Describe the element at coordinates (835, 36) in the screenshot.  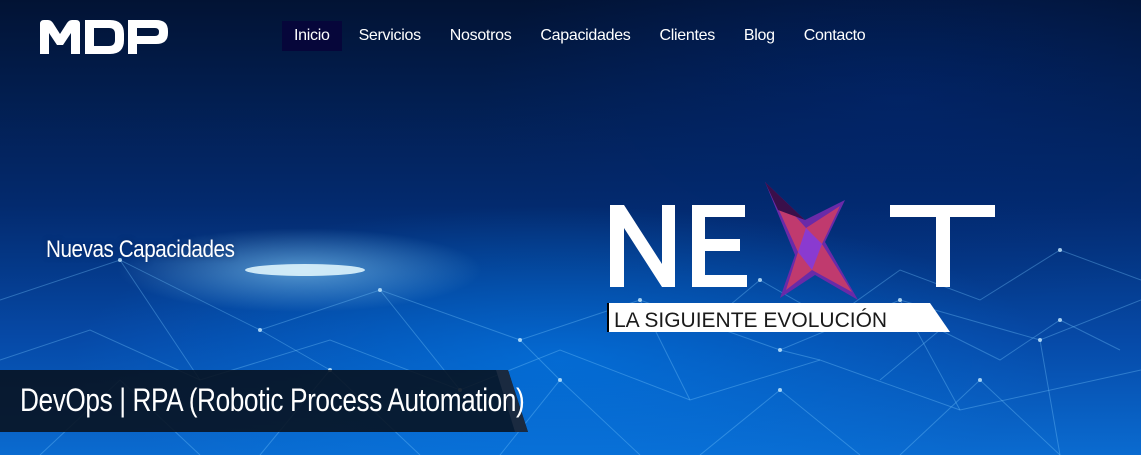
I see `nav-item-contacto: Contacto` at that location.